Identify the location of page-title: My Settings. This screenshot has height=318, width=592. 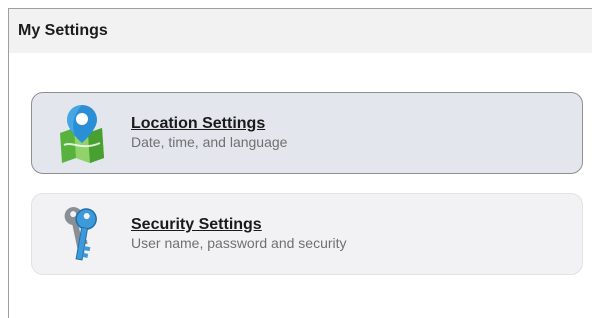
(63, 30).